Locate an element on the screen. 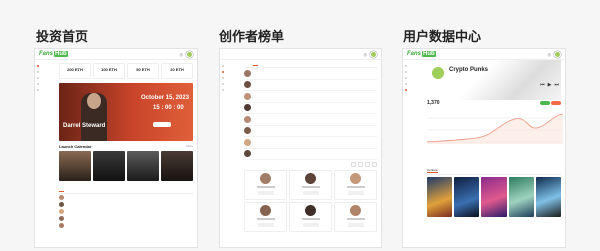 This screenshot has height=251, width=600. content-tabs: Content is located at coordinates (494, 171).